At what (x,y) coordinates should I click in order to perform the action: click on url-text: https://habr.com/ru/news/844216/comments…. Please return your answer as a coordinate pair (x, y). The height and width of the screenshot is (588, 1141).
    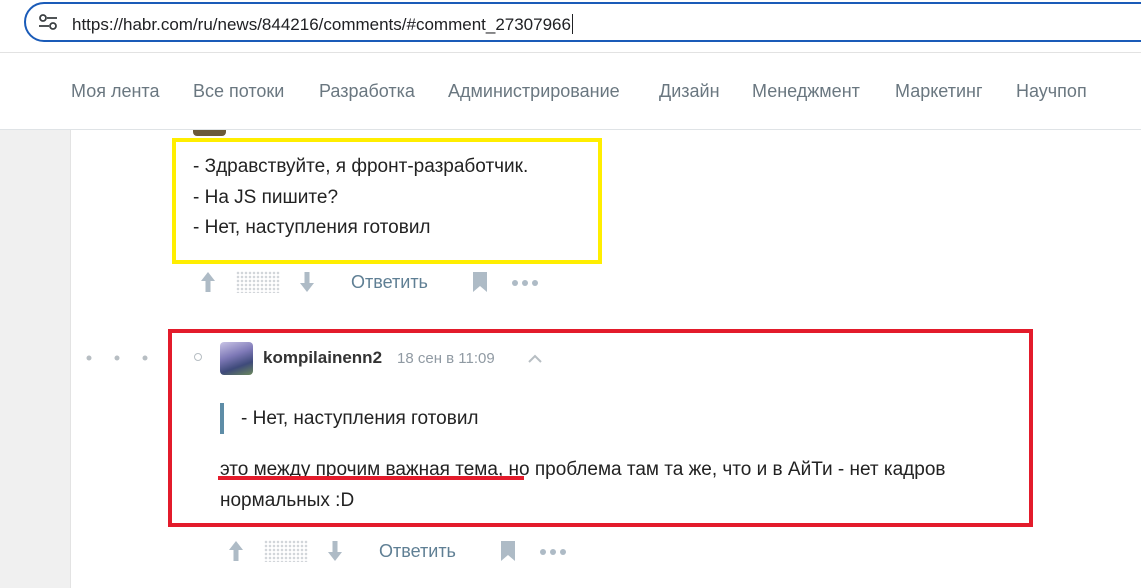
    Looking at the image, I should click on (322, 24).